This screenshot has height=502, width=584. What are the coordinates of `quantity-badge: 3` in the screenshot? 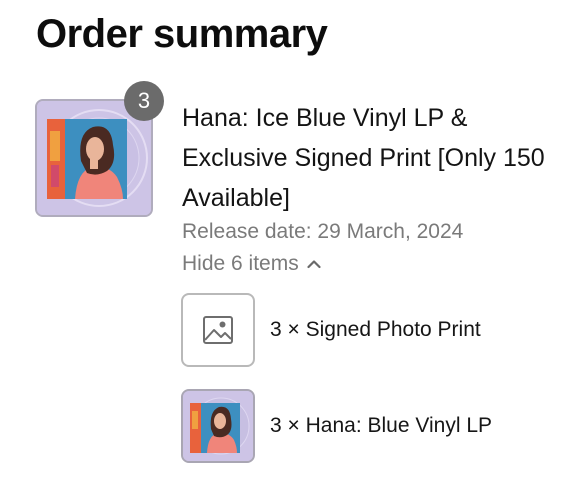 It's located at (144, 101).